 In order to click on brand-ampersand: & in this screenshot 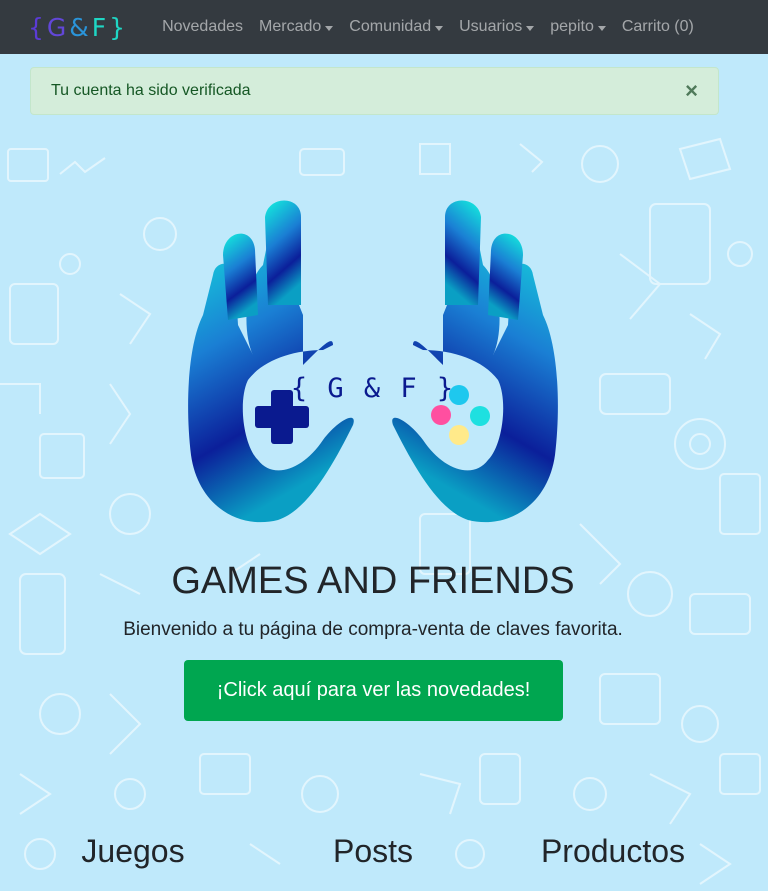, I will do `click(80, 27)`.